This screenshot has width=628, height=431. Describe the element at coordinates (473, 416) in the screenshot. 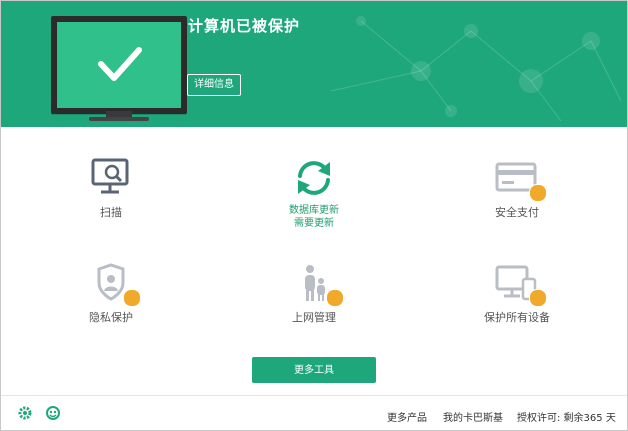

I see `footer-link-my-kaspersky: 我的卡巴斯基` at that location.